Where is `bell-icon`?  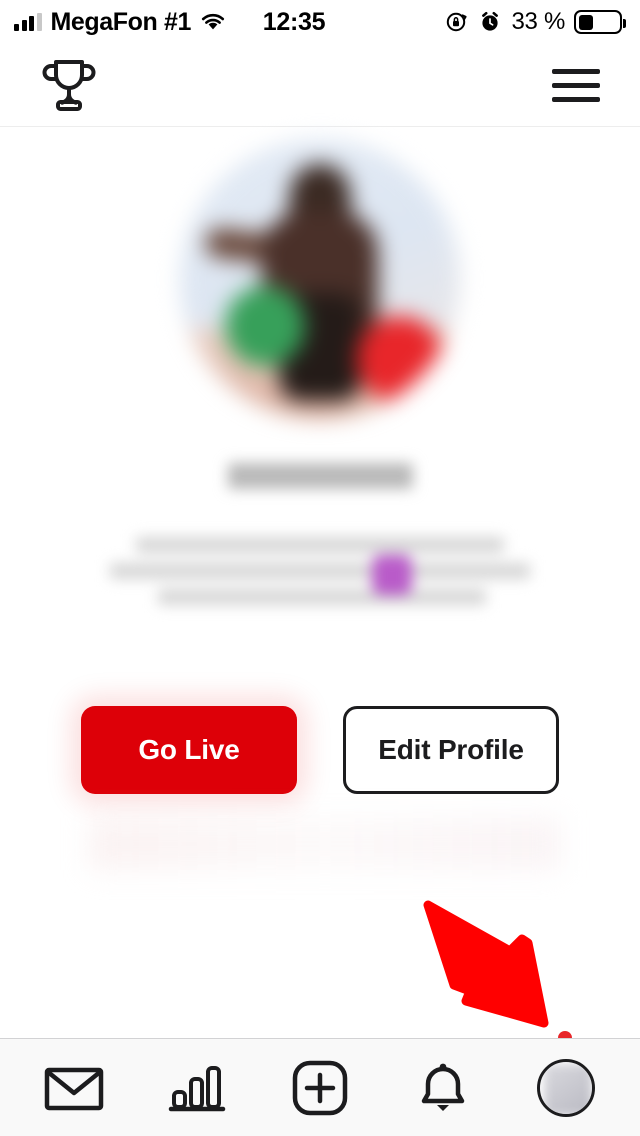
bell-icon is located at coordinates (443, 1087).